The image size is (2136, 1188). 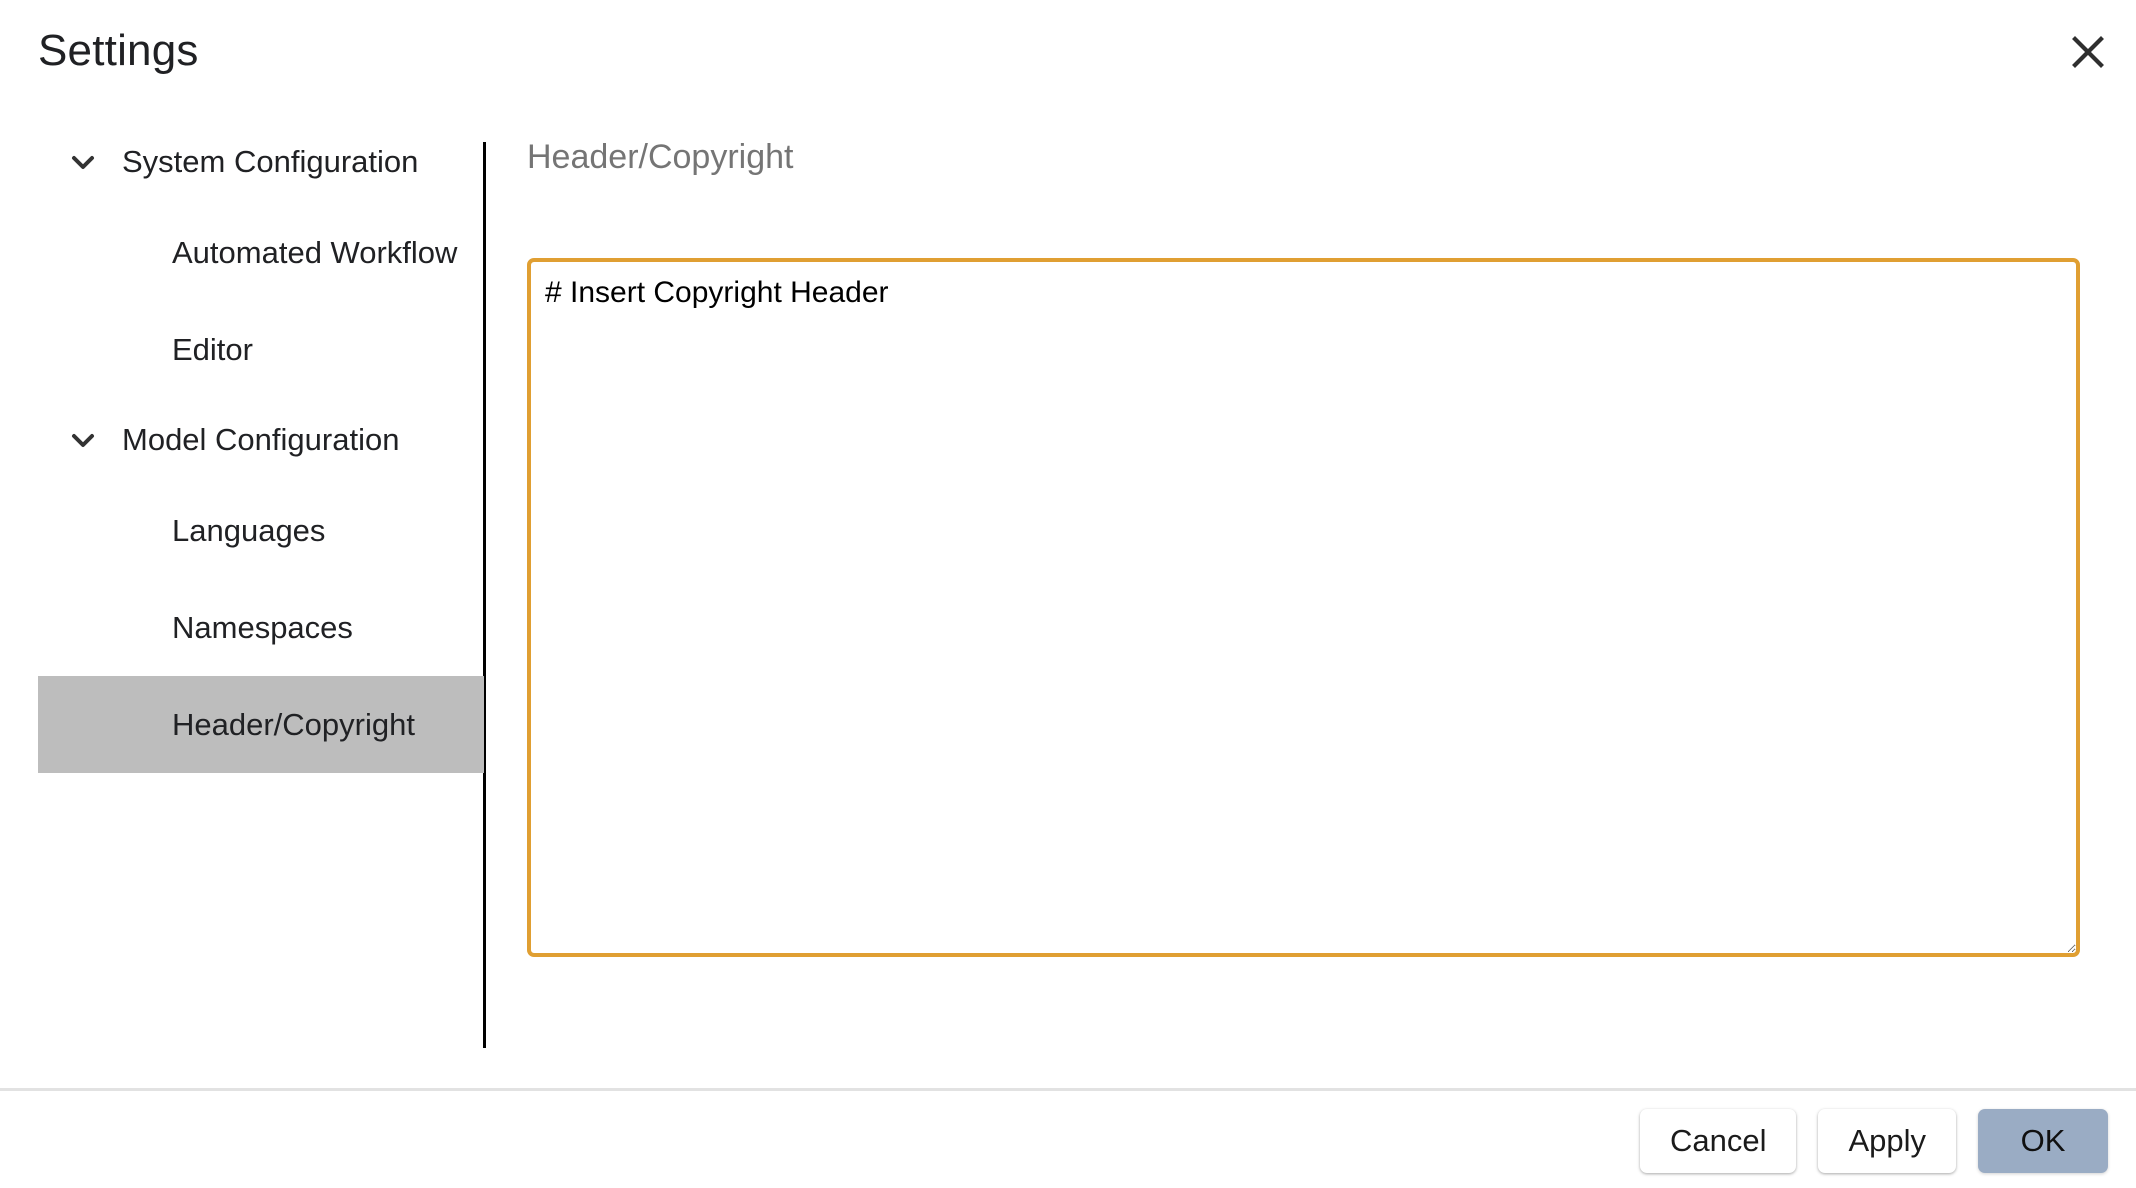 I want to click on dialog-titlebar: Settings, so click(x=1068, y=60).